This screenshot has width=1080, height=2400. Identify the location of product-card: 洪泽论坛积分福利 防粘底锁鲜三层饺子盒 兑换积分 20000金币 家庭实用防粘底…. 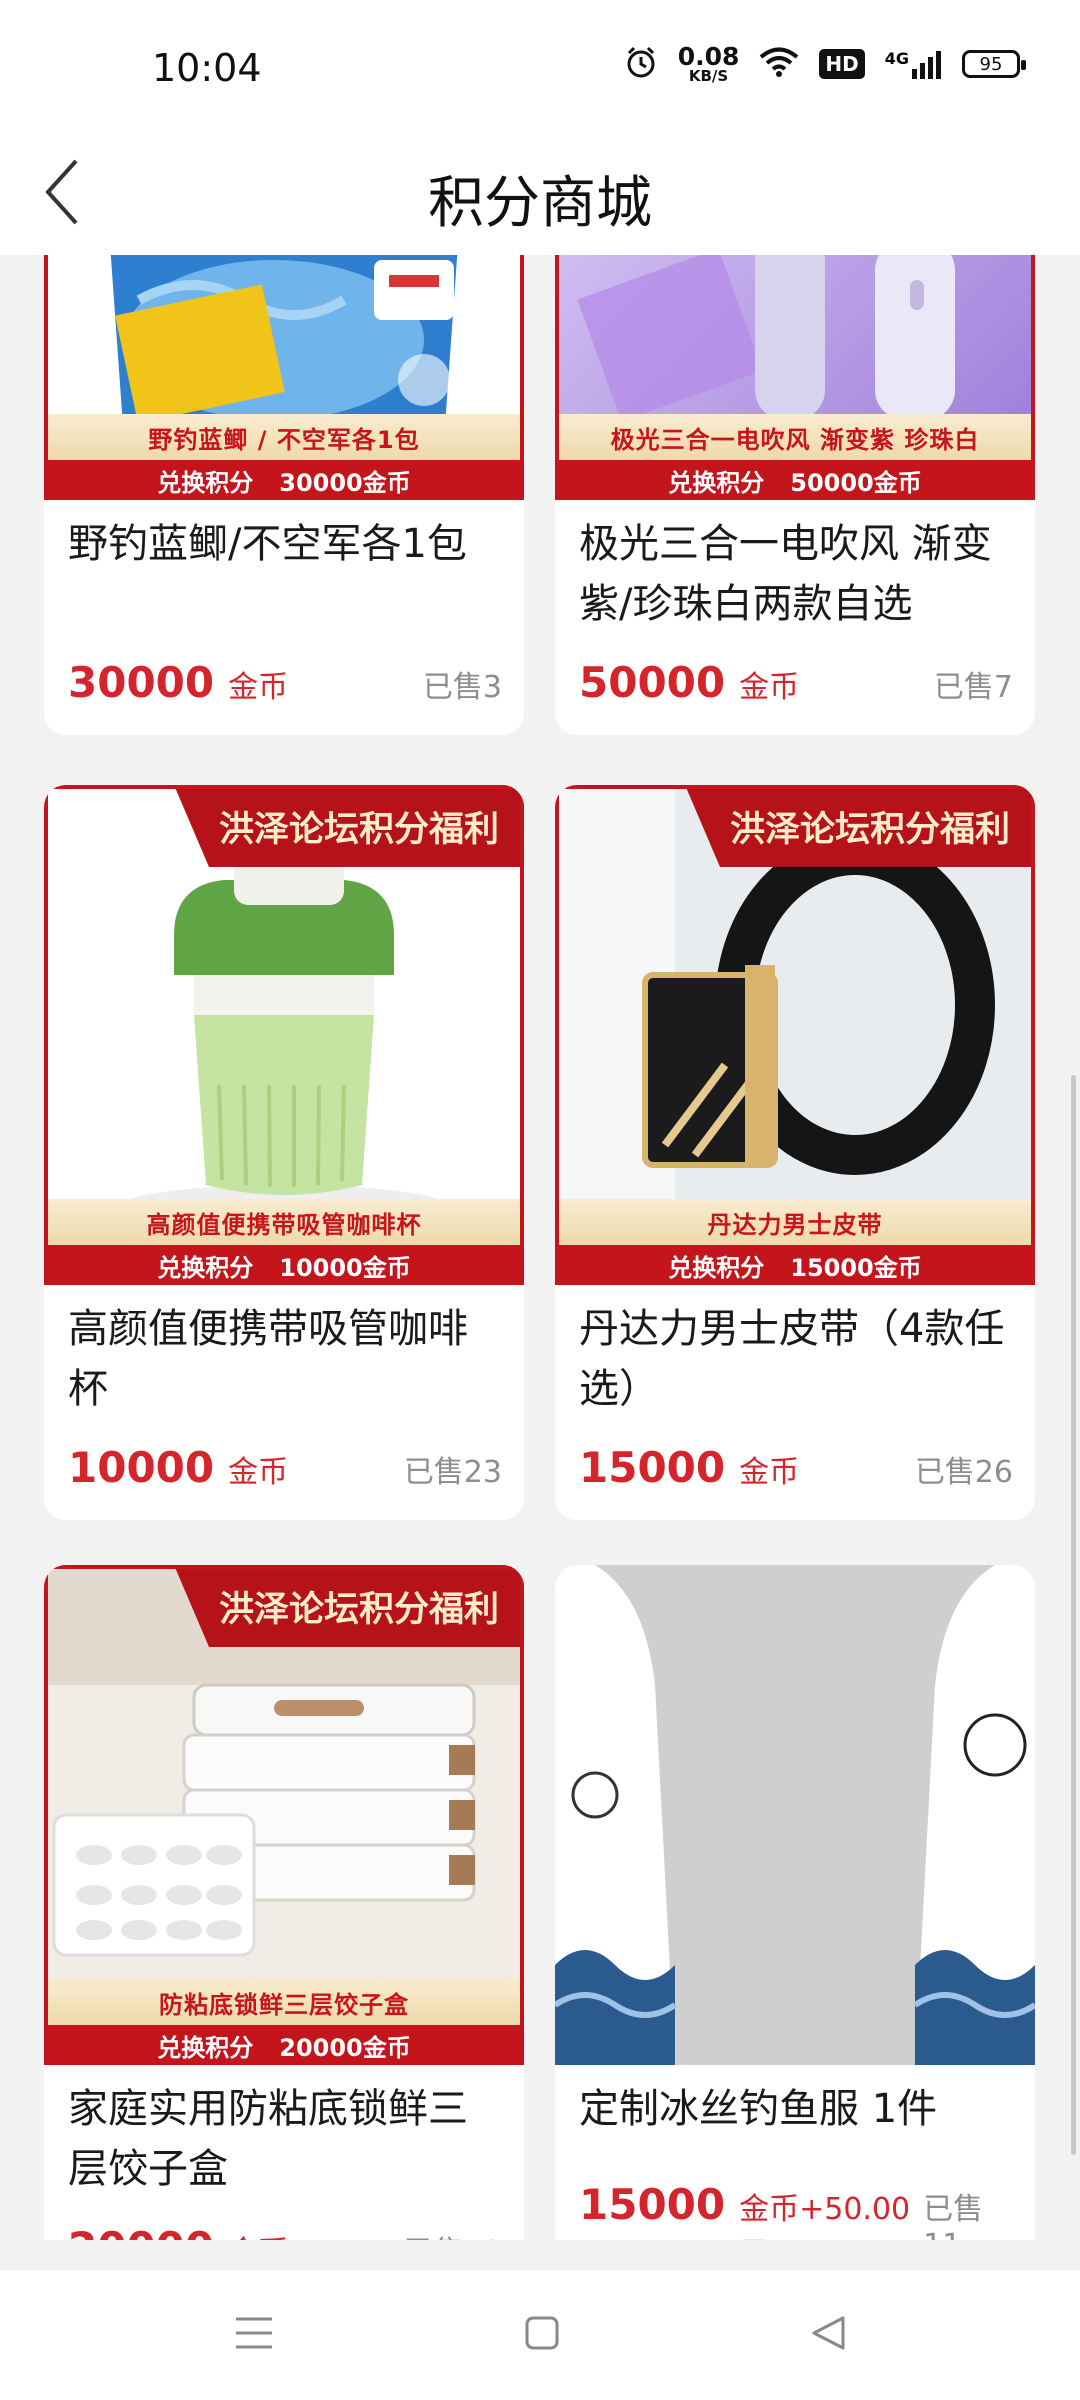
(284, 1902).